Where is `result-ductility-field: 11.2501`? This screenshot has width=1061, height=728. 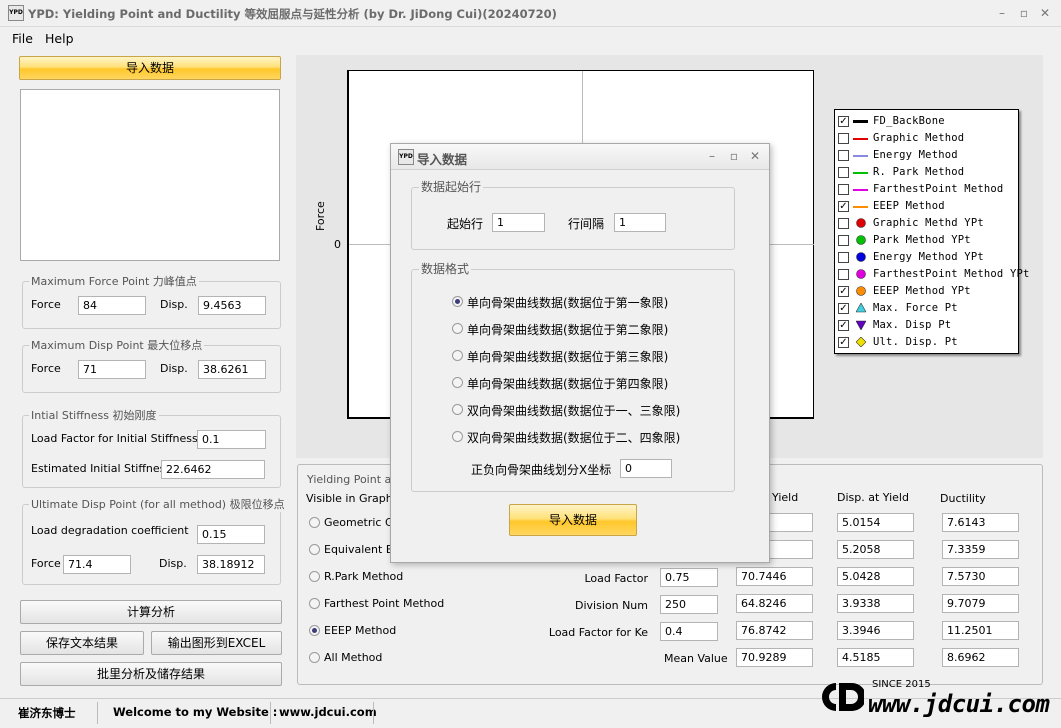
result-ductility-field: 11.2501 is located at coordinates (980, 630).